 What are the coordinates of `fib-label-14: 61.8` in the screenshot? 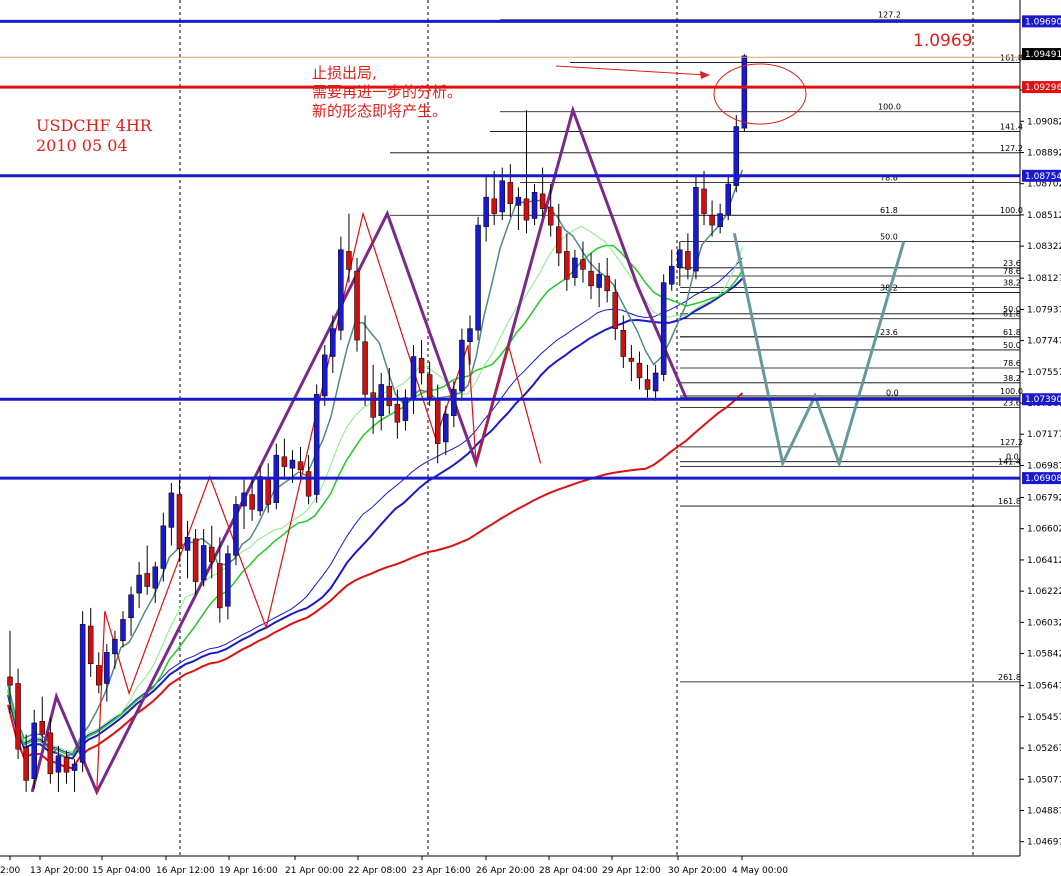 It's located at (1012, 314).